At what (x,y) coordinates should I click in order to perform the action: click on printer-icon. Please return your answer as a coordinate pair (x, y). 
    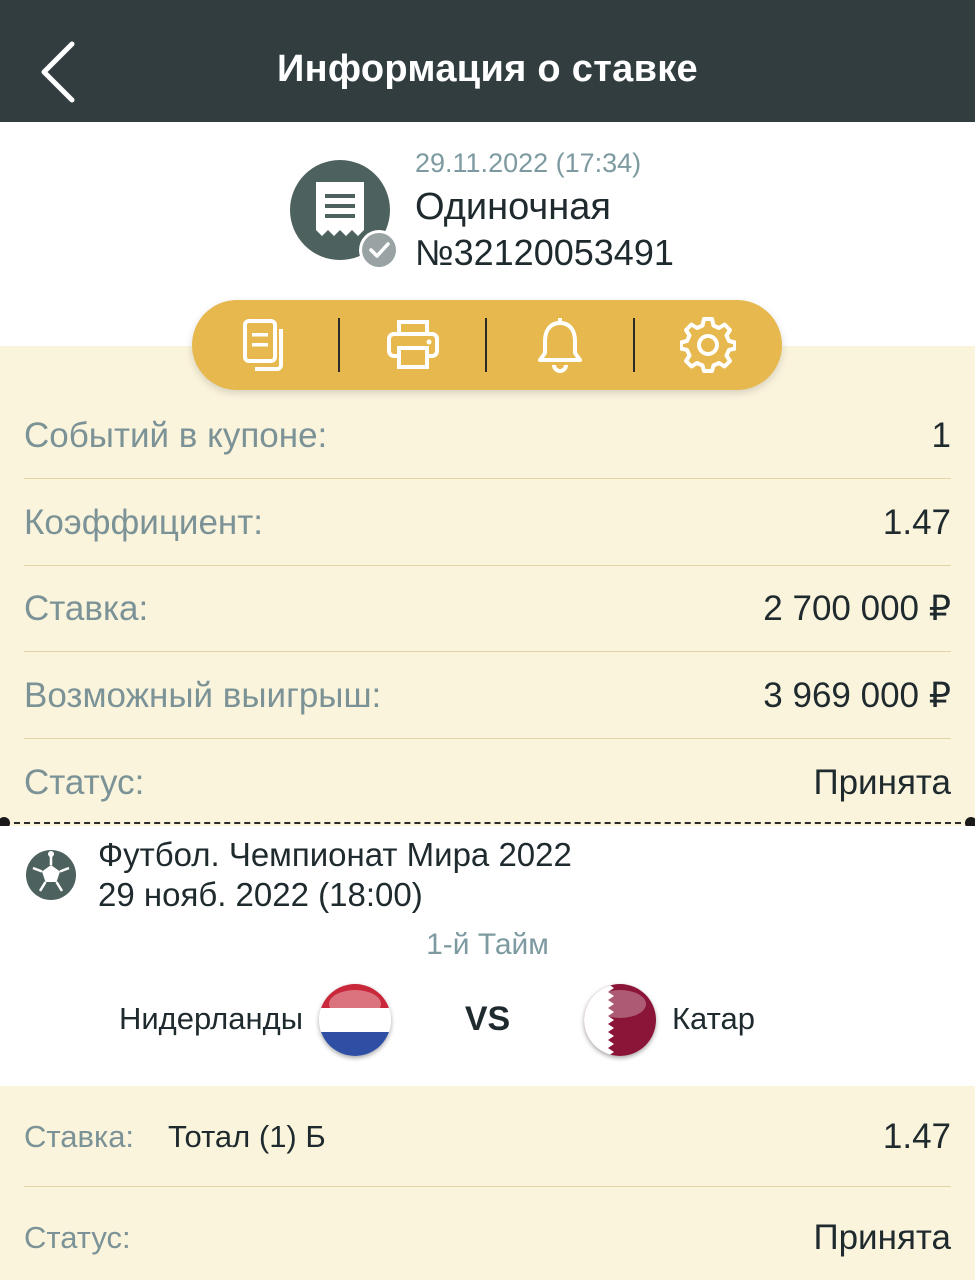
    Looking at the image, I should click on (413, 344).